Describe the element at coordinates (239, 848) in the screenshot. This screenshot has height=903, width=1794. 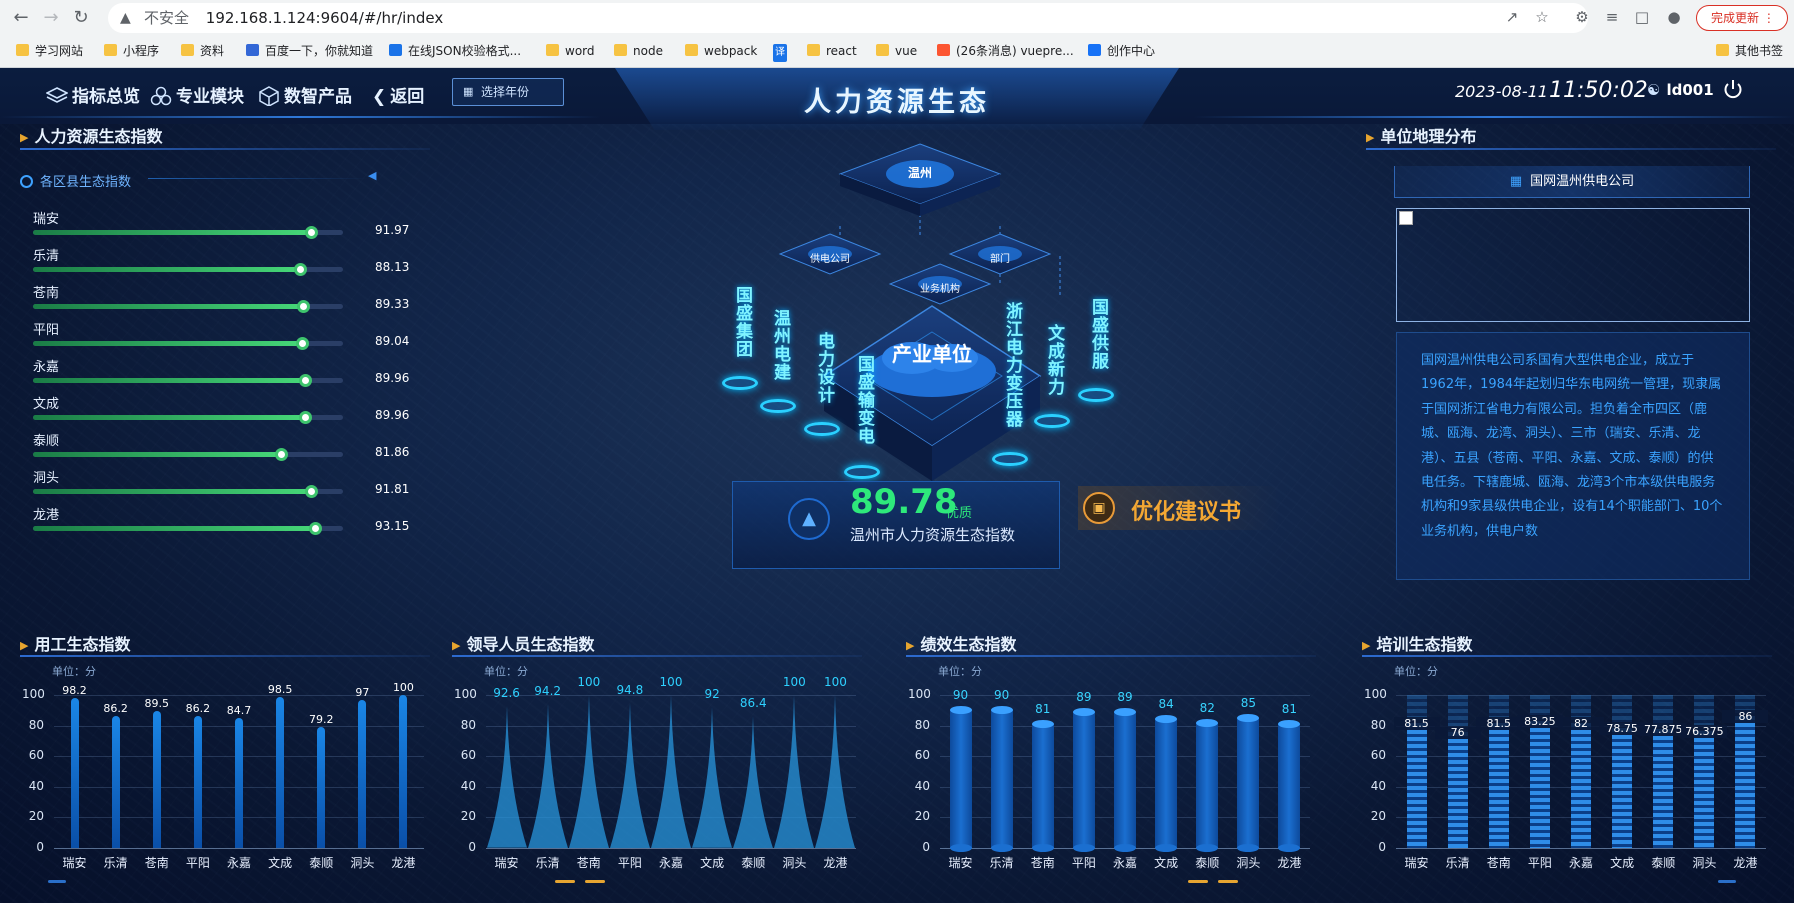
I see `x-axis` at that location.